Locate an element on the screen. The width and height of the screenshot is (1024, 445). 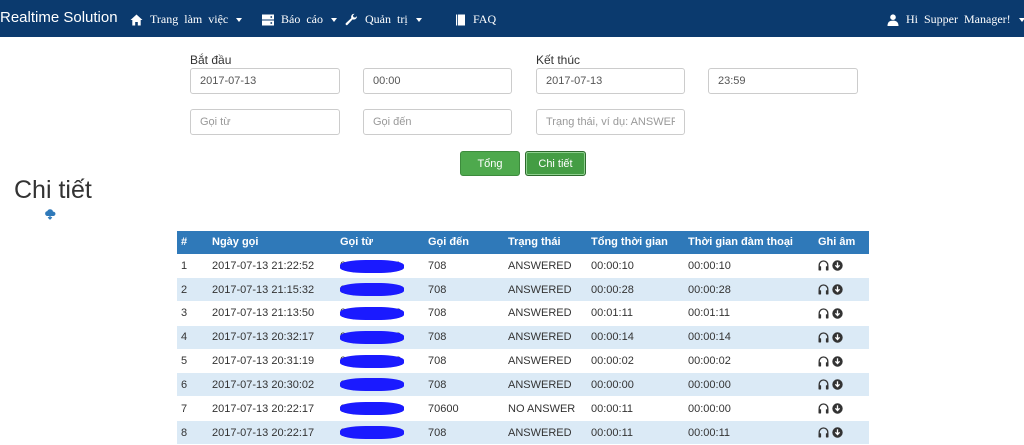
start-time-input is located at coordinates (437, 81).